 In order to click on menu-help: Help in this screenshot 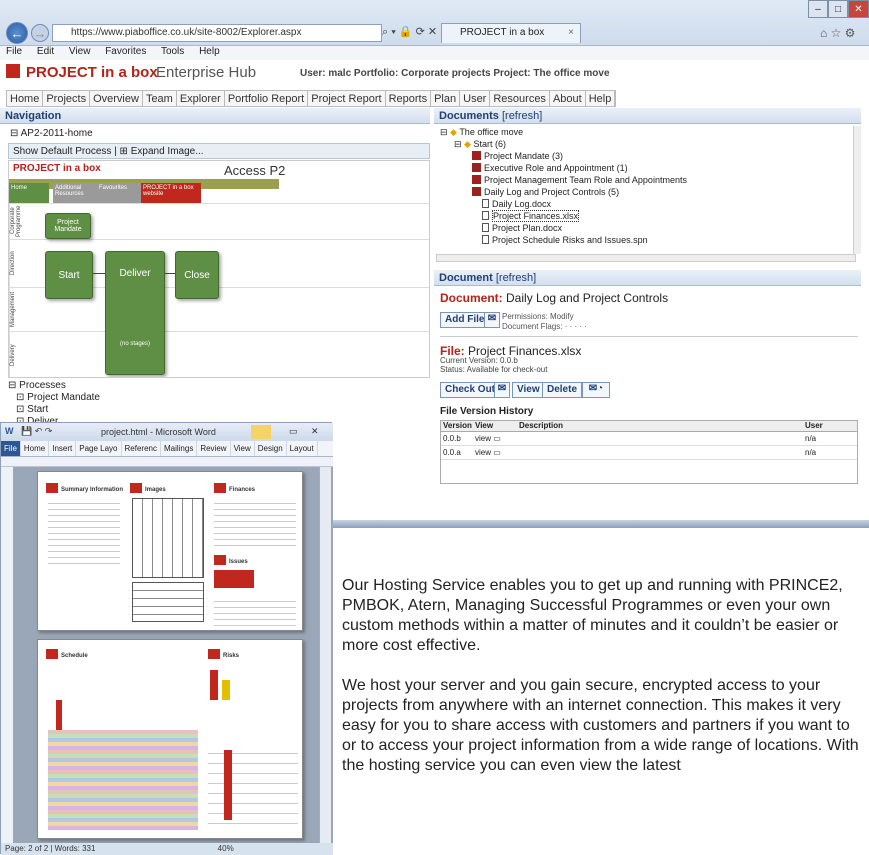, I will do `click(209, 51)`.